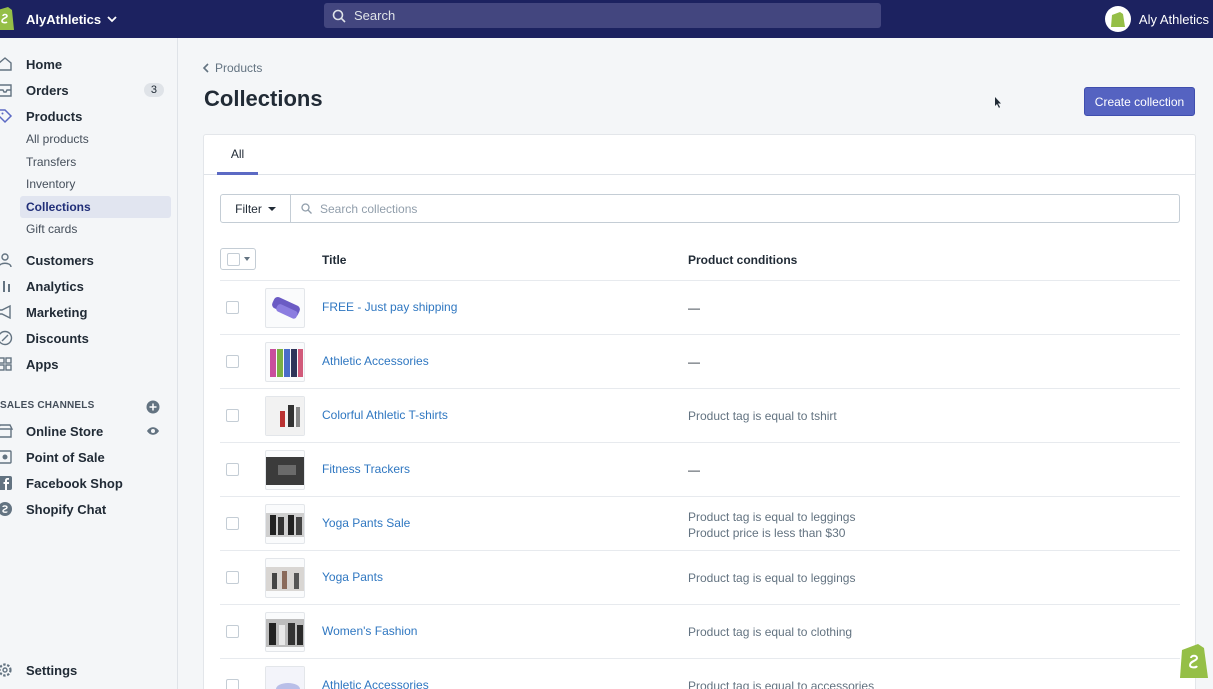  Describe the element at coordinates (735, 208) in the screenshot. I see `search-collections-input: Search collections` at that location.